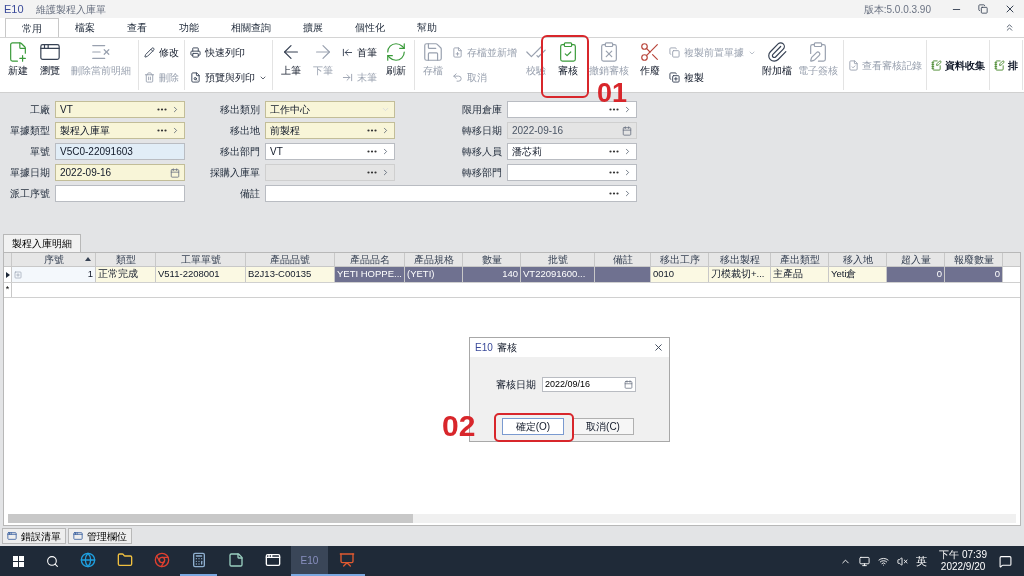  I want to click on column-header: 移入地, so click(858, 259).